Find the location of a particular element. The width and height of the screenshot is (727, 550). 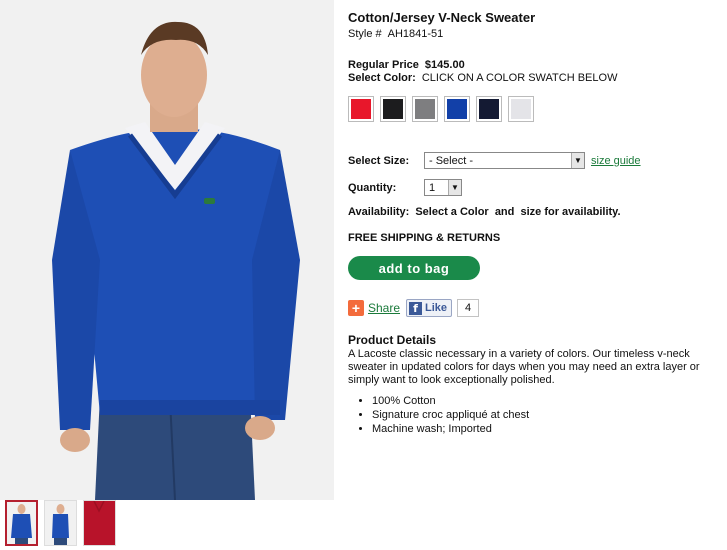

list-item: 100% Cotton is located at coordinates (546, 401).